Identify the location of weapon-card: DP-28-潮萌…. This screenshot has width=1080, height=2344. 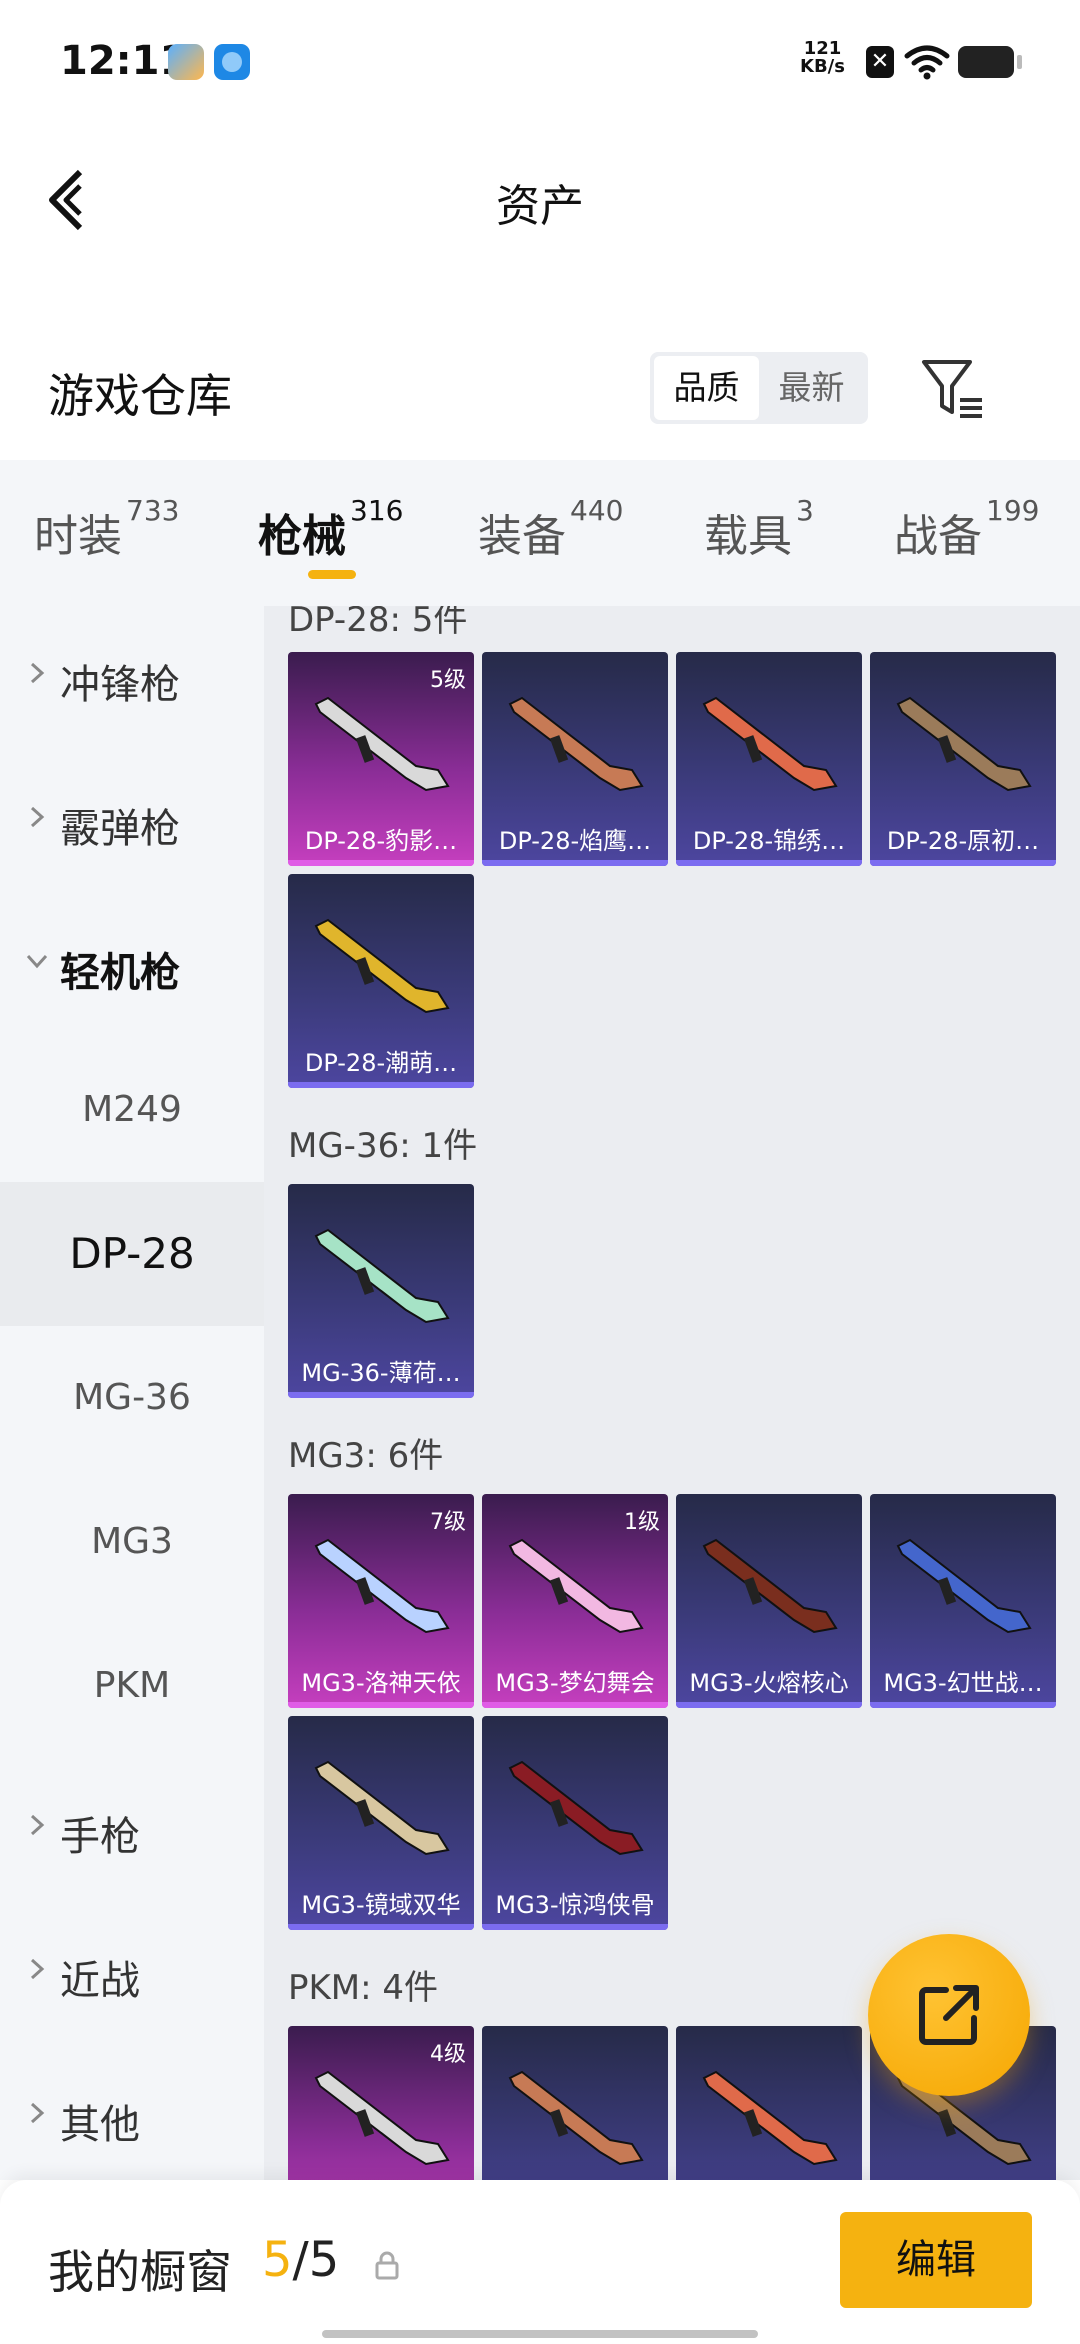
(381, 981).